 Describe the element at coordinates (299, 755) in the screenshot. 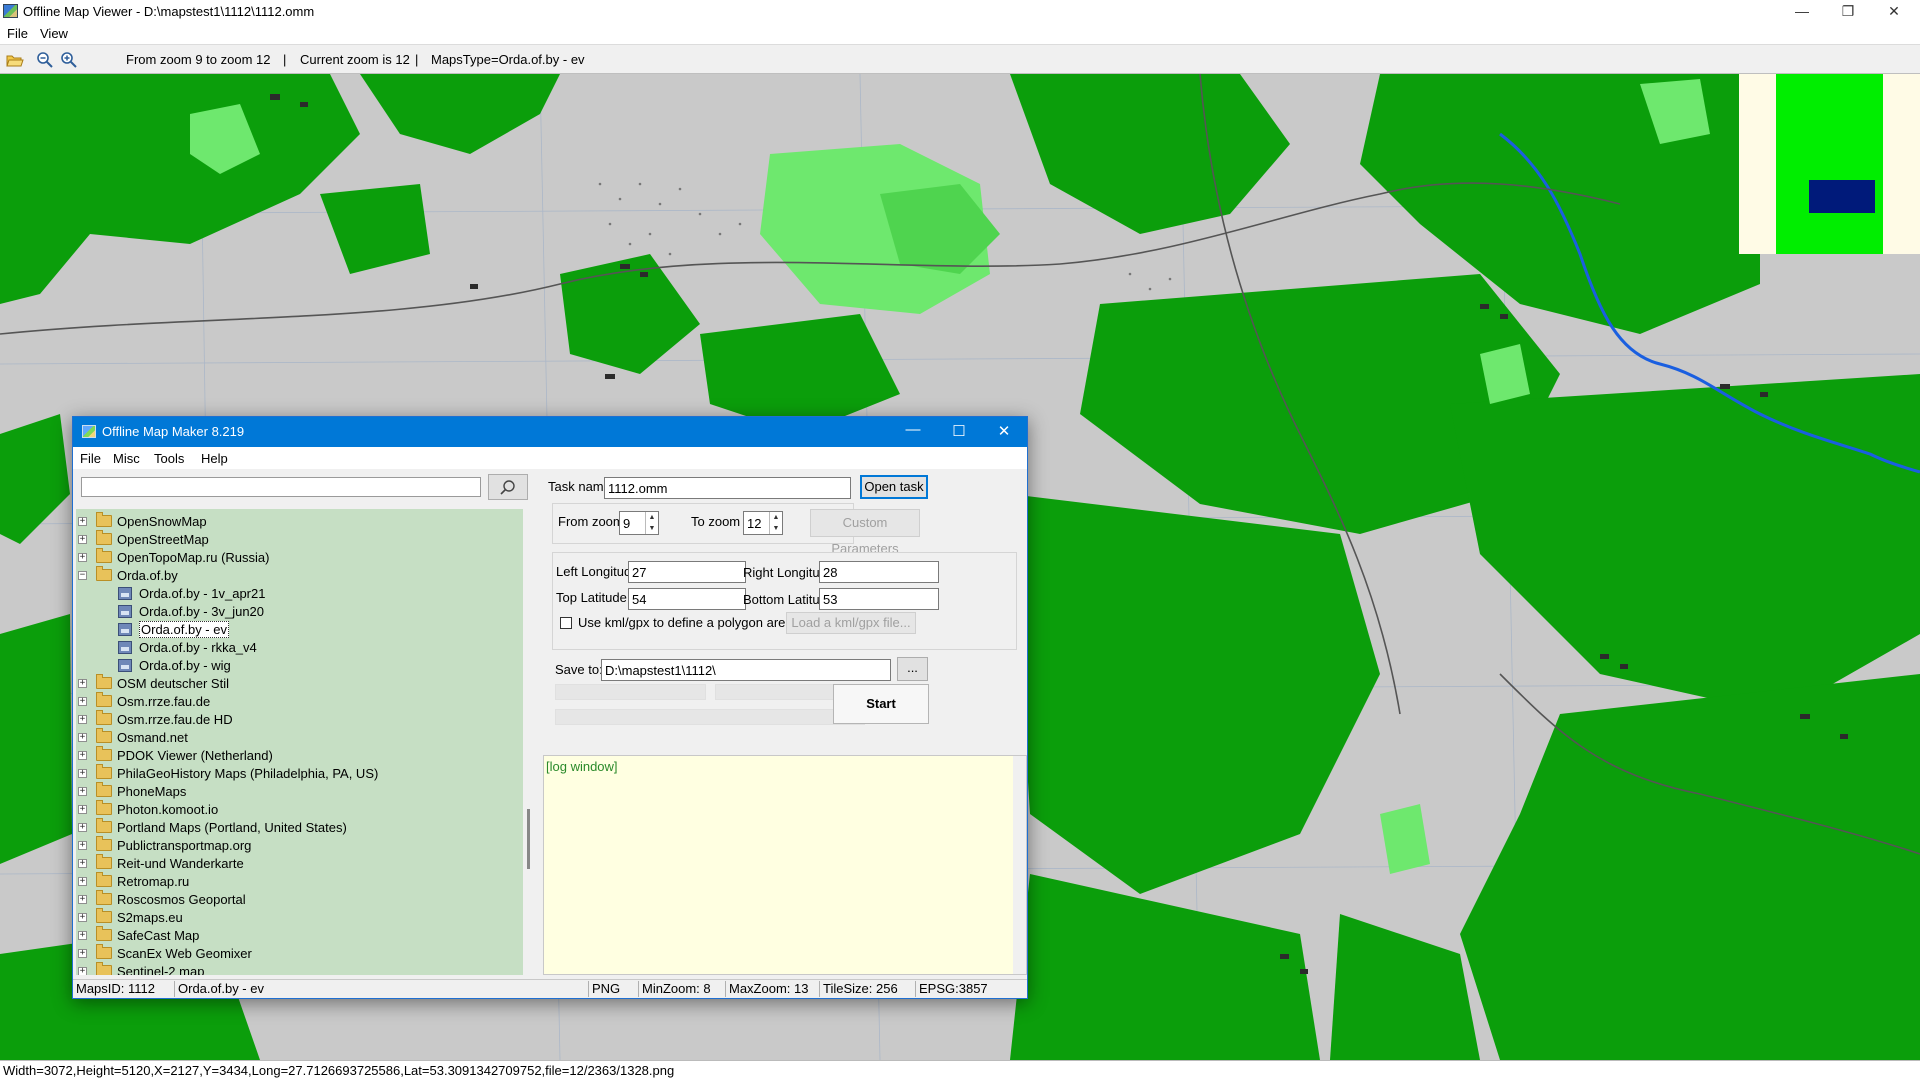

I see `tree-folder-item: + PDOK Viewer (Netherland)` at that location.